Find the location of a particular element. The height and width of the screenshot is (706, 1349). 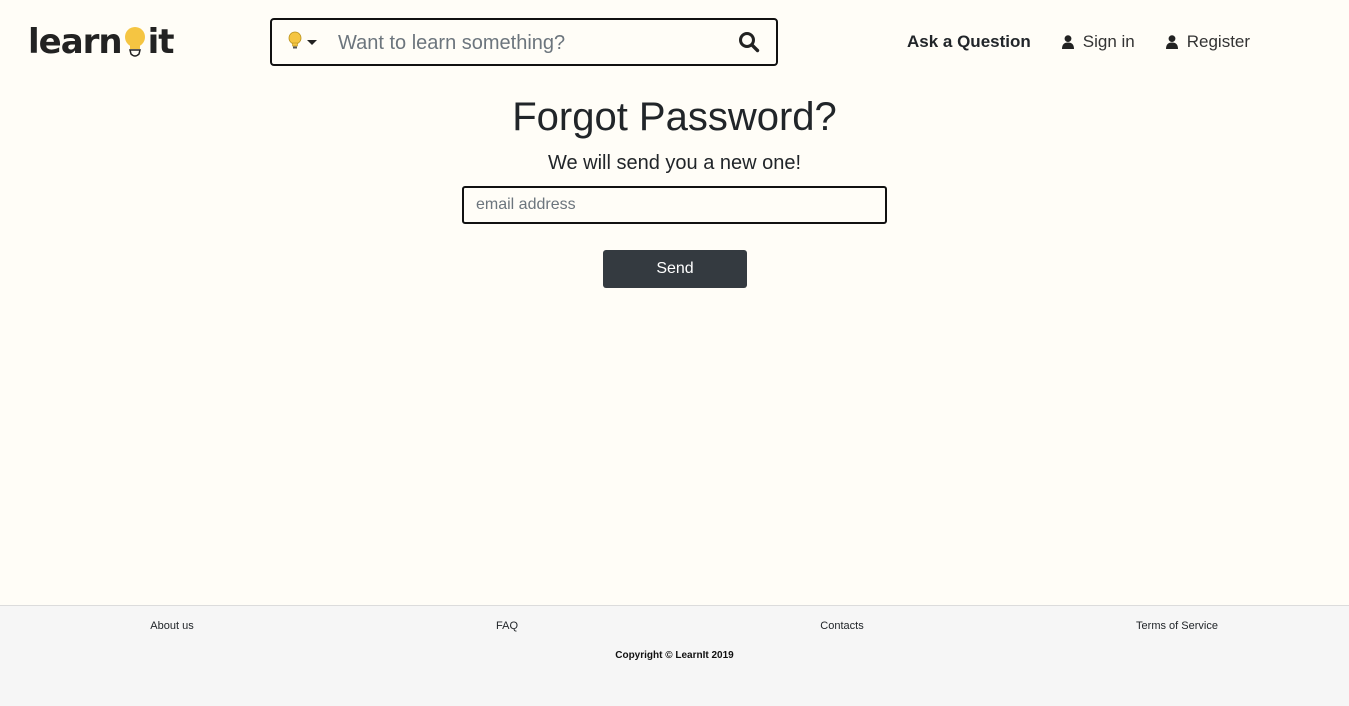

search-bar is located at coordinates (524, 42).